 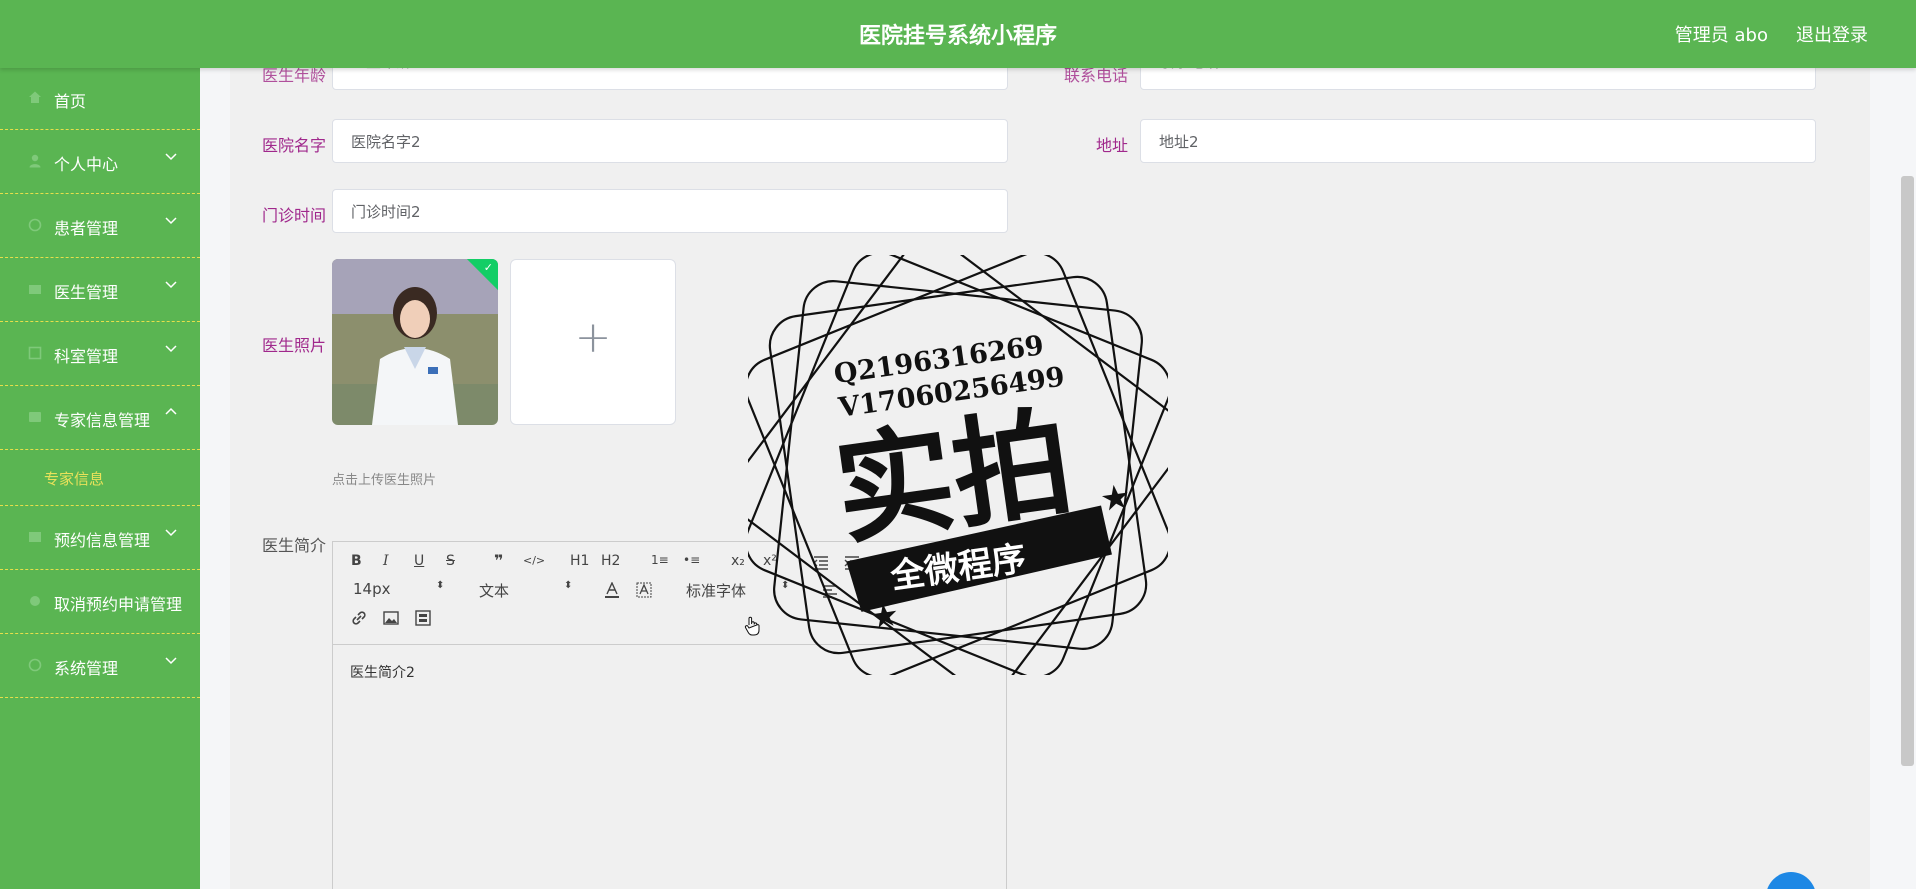 What do you see at coordinates (86, 164) in the screenshot?
I see `sidebar-item-label: 个人中心` at bounding box center [86, 164].